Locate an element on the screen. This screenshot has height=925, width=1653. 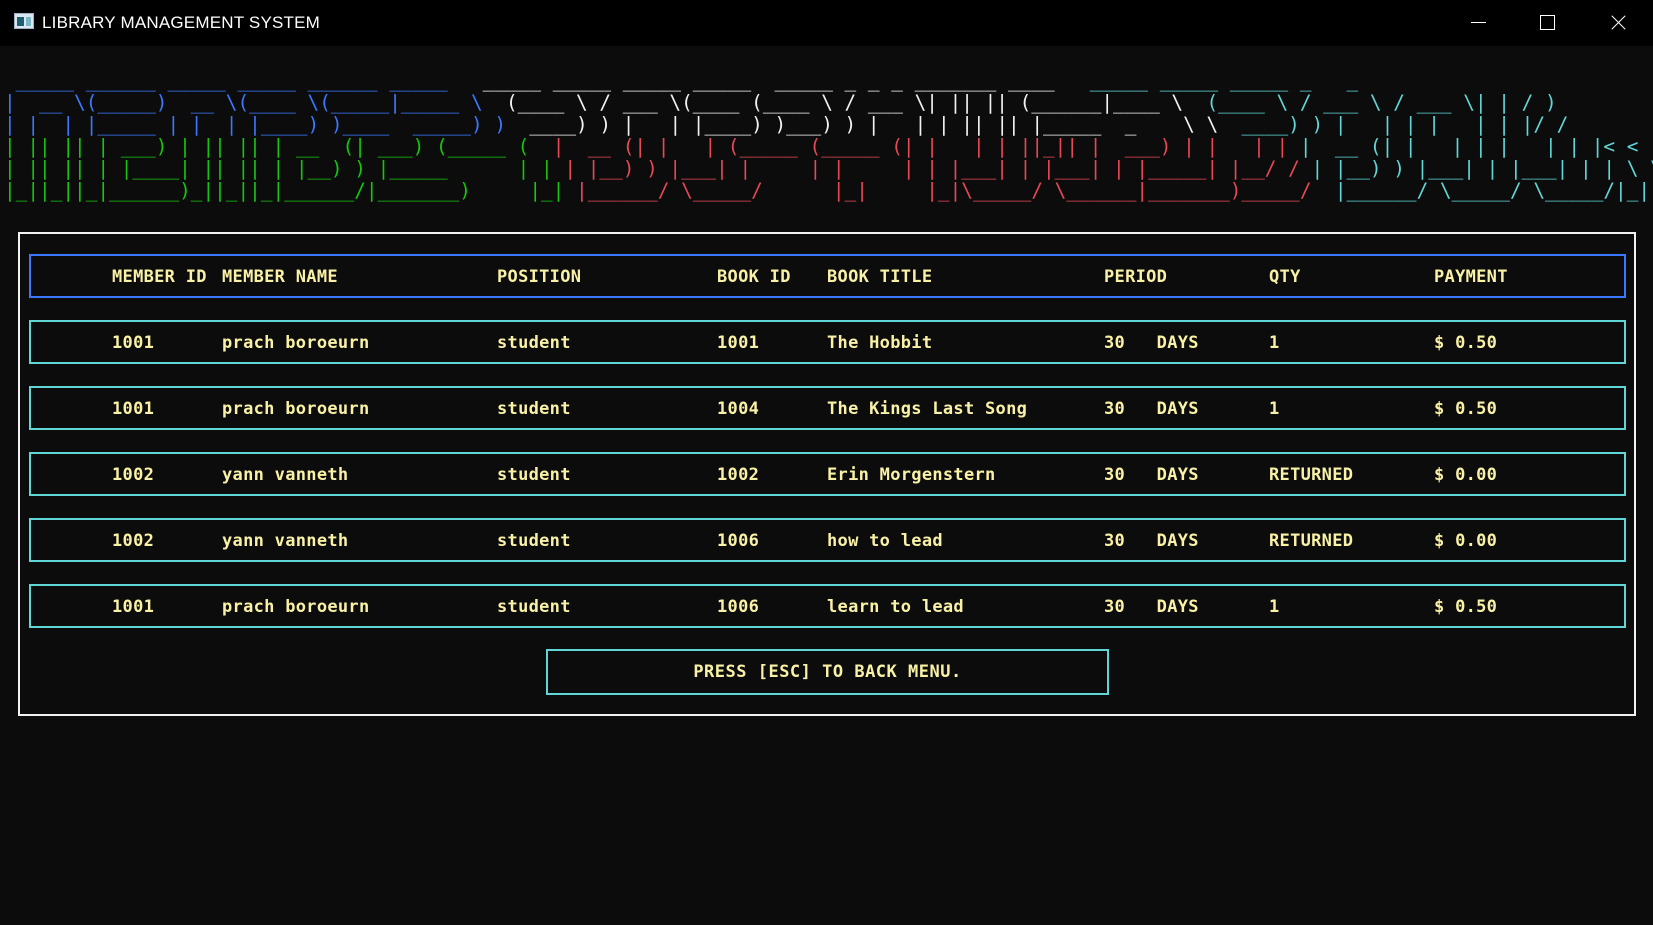
header-book-title: BOOK TITLE is located at coordinates (880, 277).